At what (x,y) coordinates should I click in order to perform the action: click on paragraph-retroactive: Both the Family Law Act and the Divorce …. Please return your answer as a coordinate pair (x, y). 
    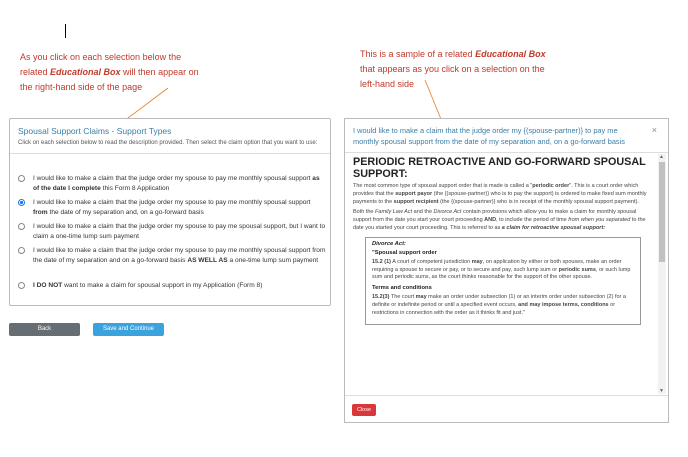
    Looking at the image, I should click on (499, 220).